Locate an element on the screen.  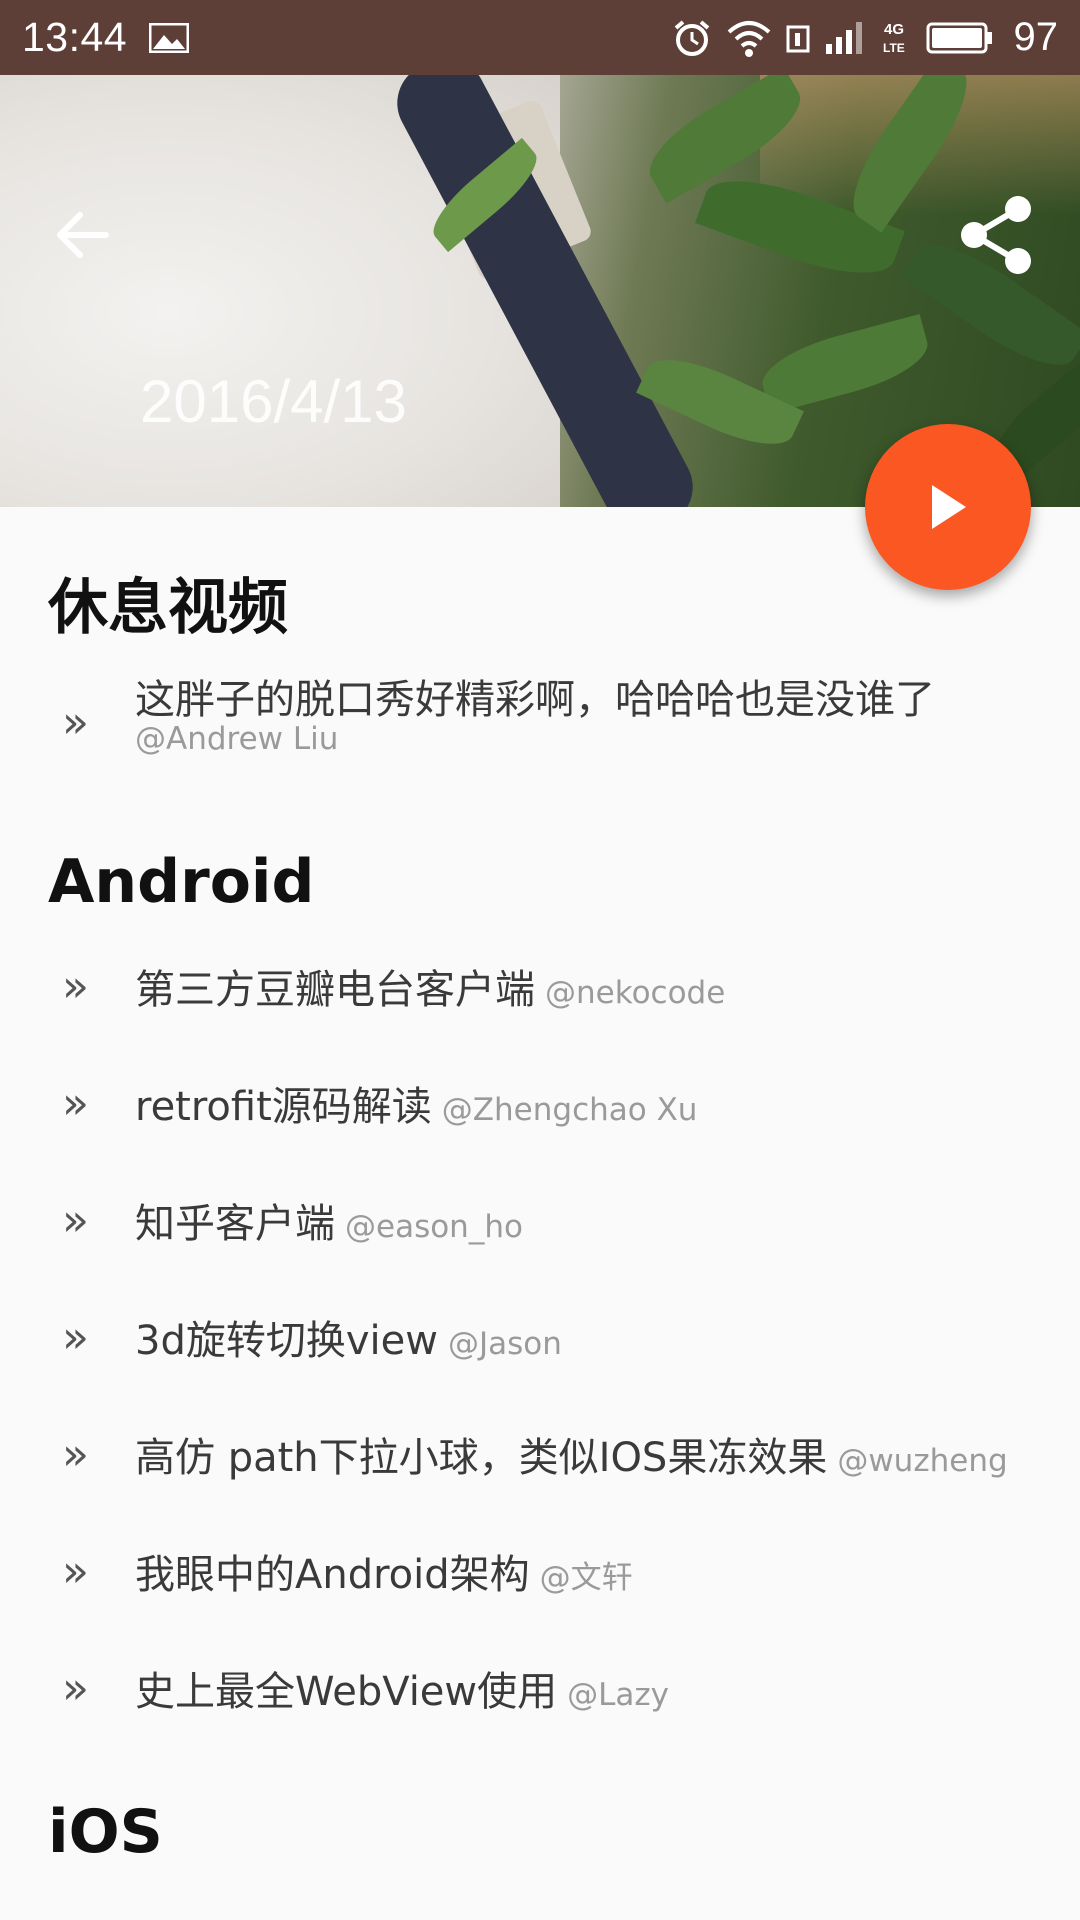
item-title: 这胖子的脱口秀好精彩啊，哈哈哈也是没谁了 is located at coordinates (535, 700).